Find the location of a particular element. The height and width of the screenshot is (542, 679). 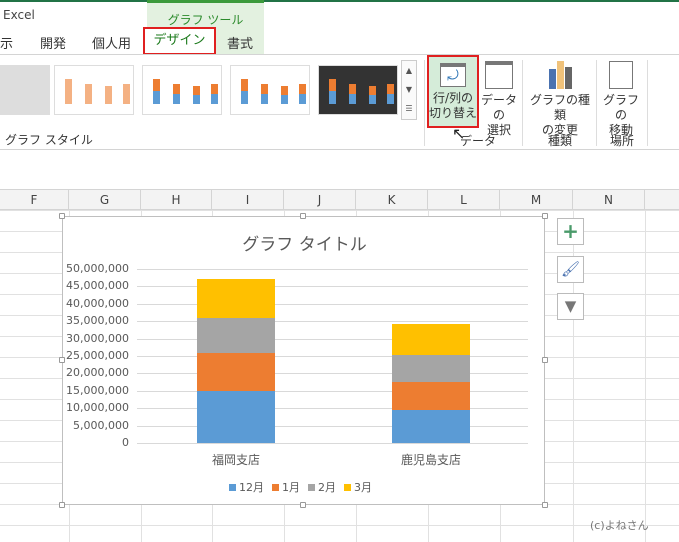

legend-label: 3月 is located at coordinates (363, 487).